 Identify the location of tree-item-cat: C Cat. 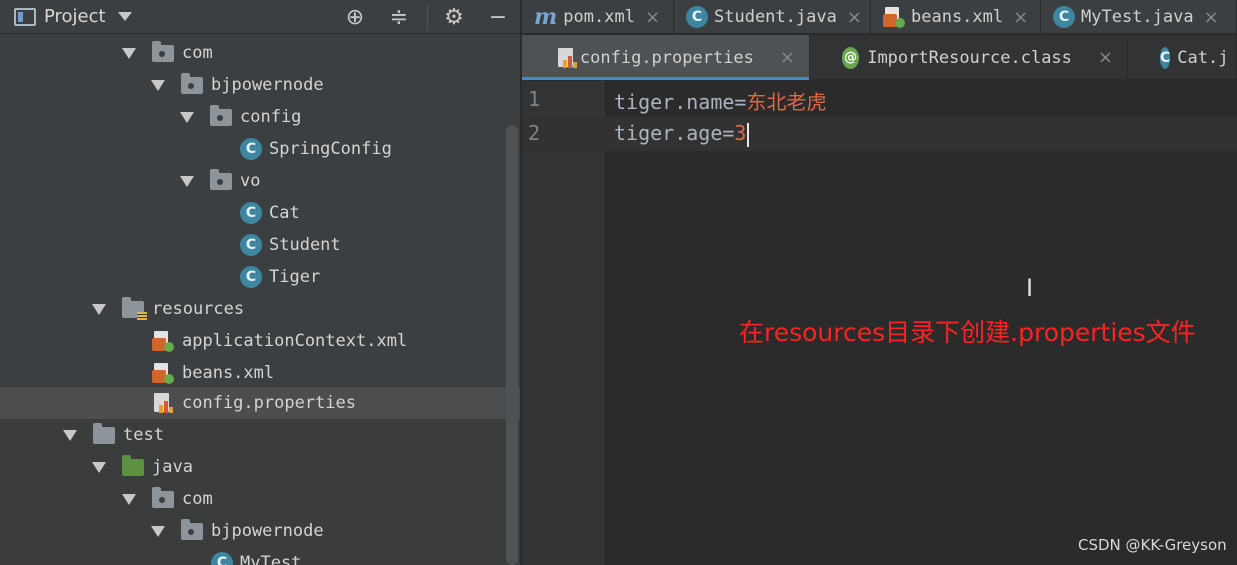
(260, 213).